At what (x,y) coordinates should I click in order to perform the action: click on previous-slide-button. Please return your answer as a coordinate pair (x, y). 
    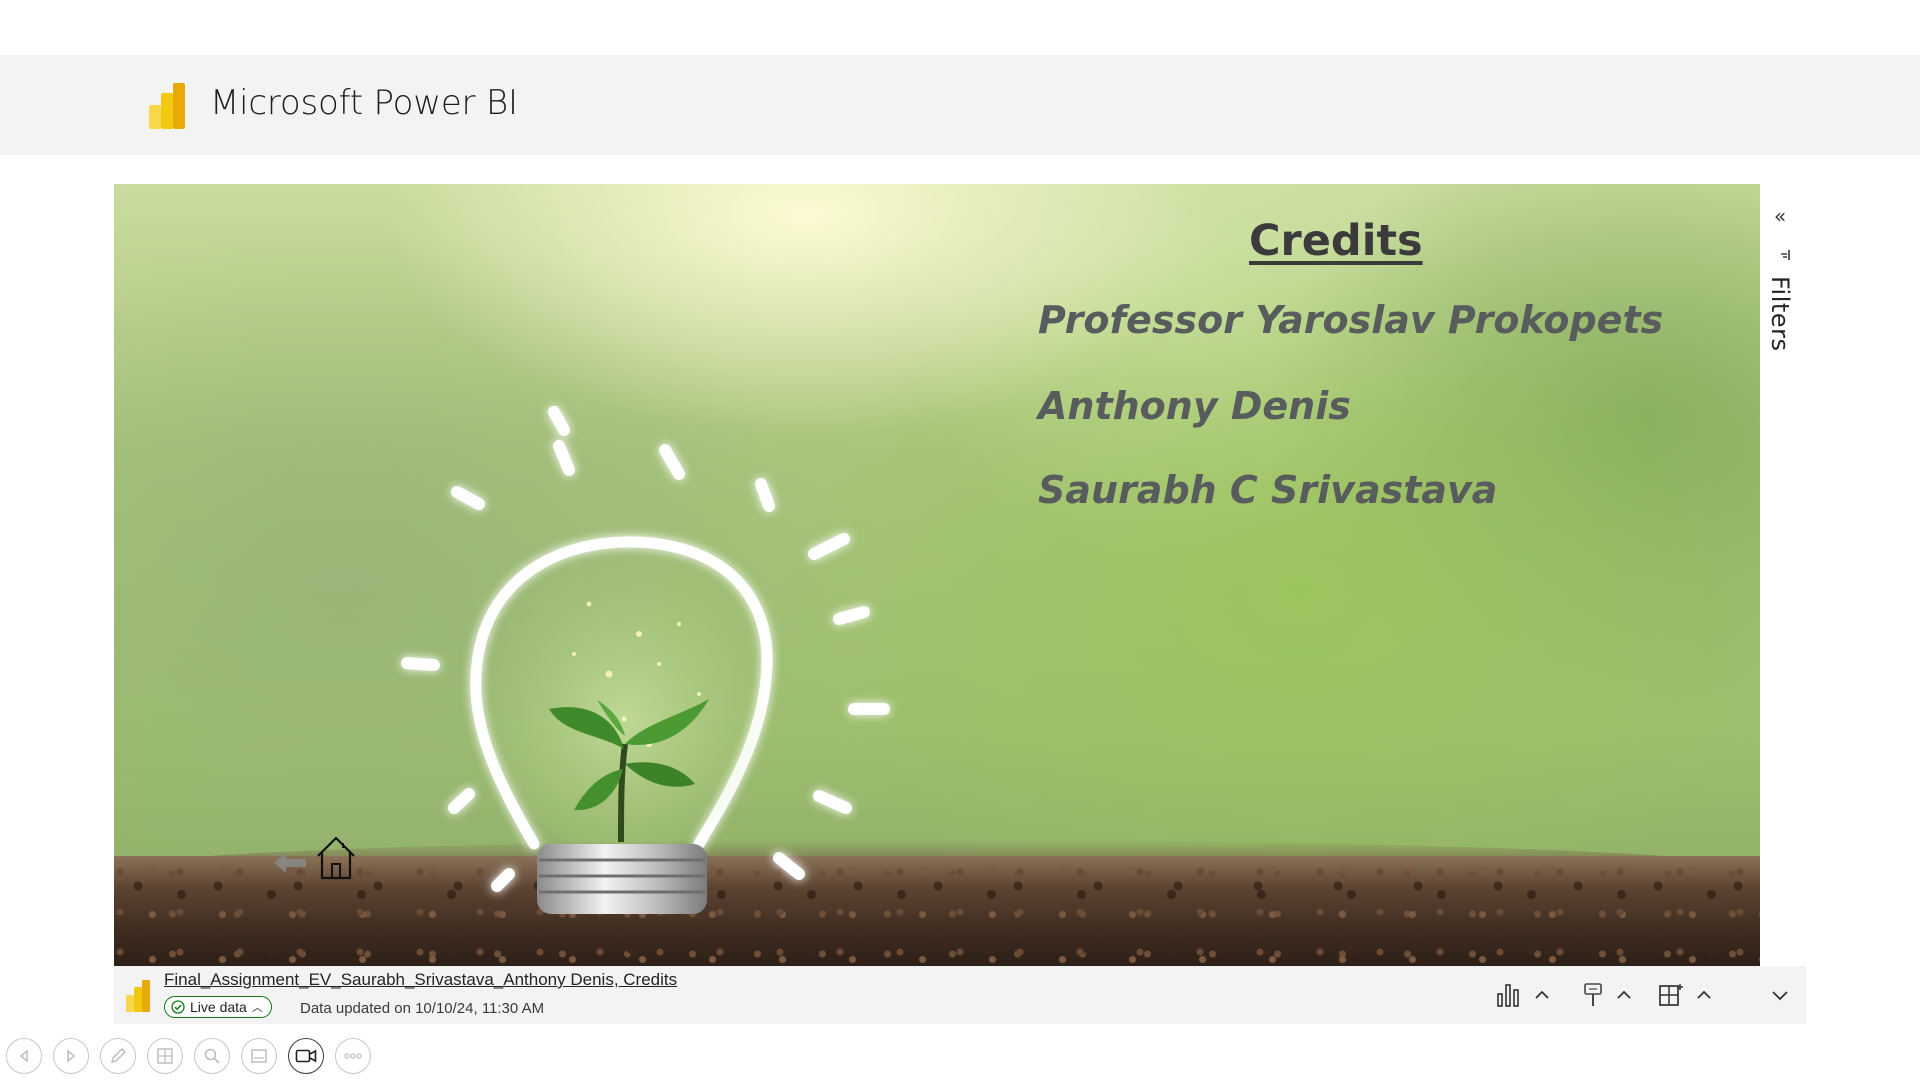
    Looking at the image, I should click on (24, 1056).